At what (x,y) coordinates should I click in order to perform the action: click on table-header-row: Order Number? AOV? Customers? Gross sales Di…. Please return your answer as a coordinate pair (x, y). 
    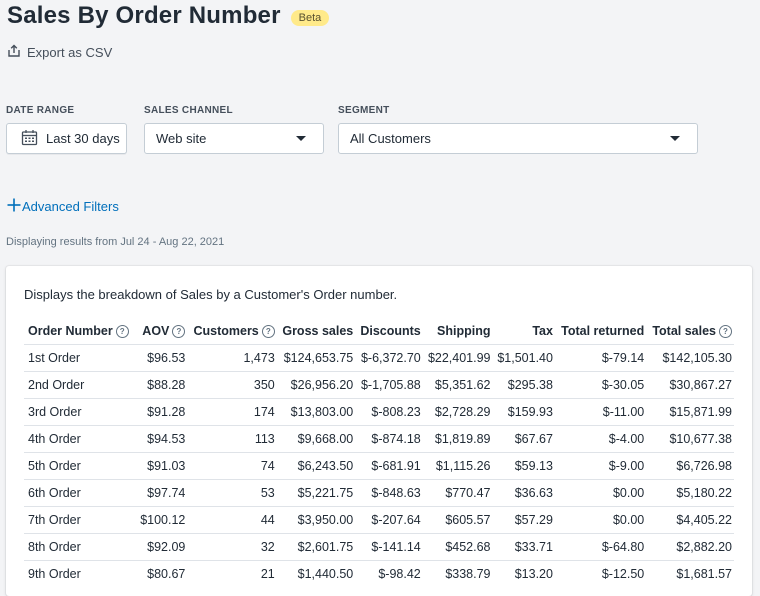
    Looking at the image, I should click on (379, 331).